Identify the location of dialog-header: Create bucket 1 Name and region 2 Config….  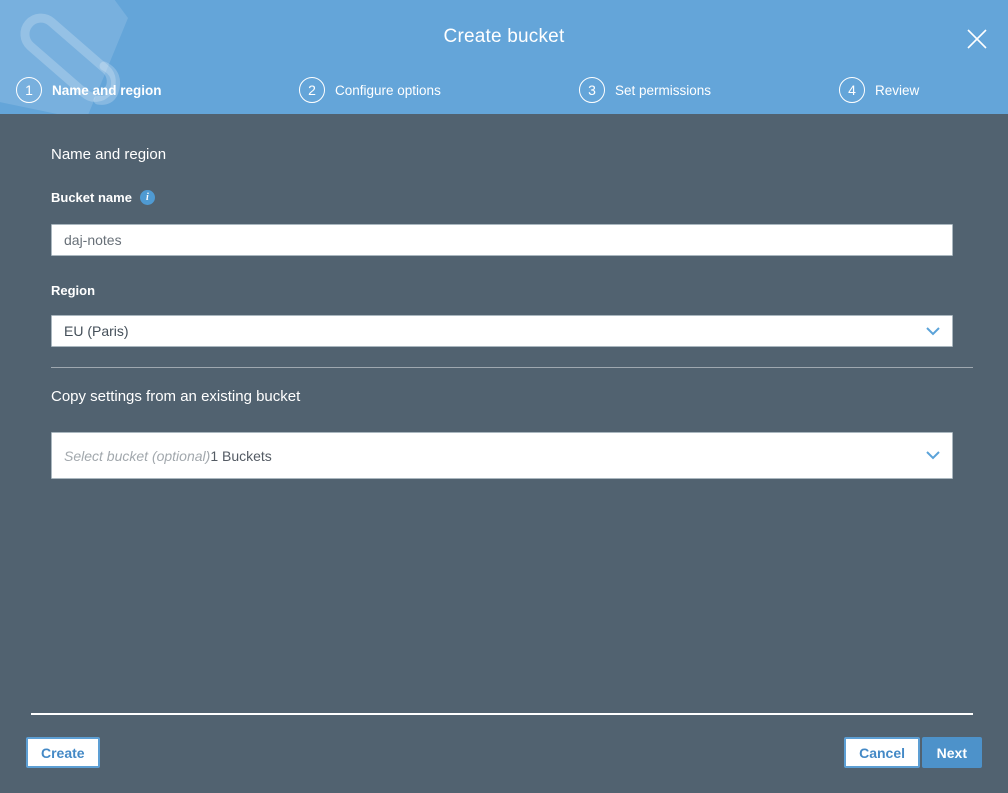
(504, 57).